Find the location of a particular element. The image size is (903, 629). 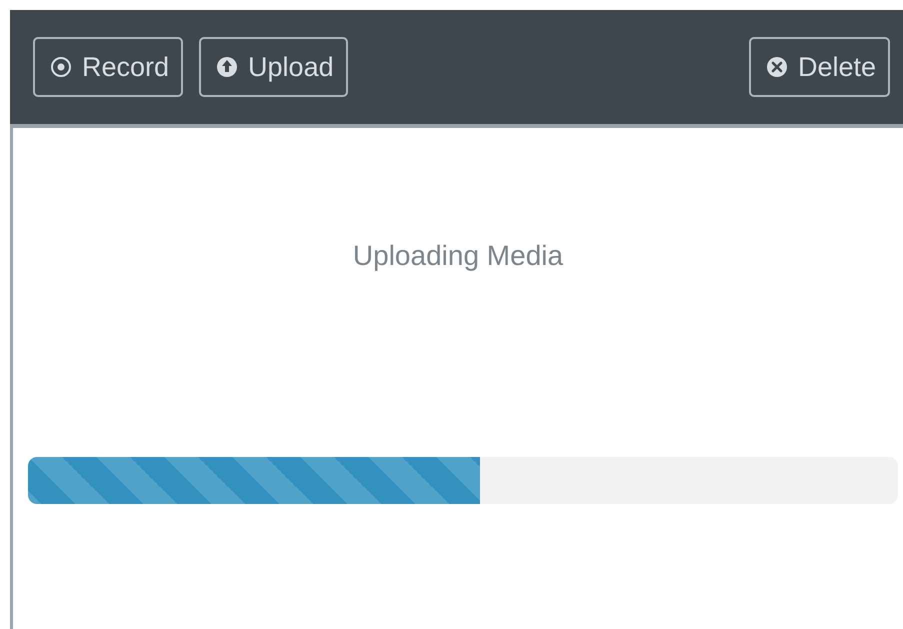

record-icon is located at coordinates (61, 67).